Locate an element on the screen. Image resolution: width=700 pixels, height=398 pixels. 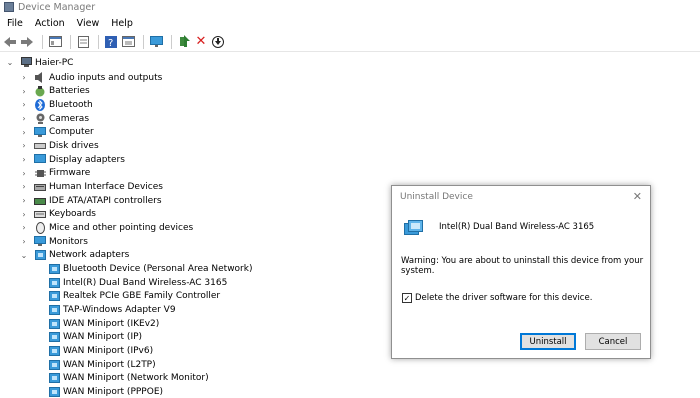
firmware-icon is located at coordinates (40, 173).